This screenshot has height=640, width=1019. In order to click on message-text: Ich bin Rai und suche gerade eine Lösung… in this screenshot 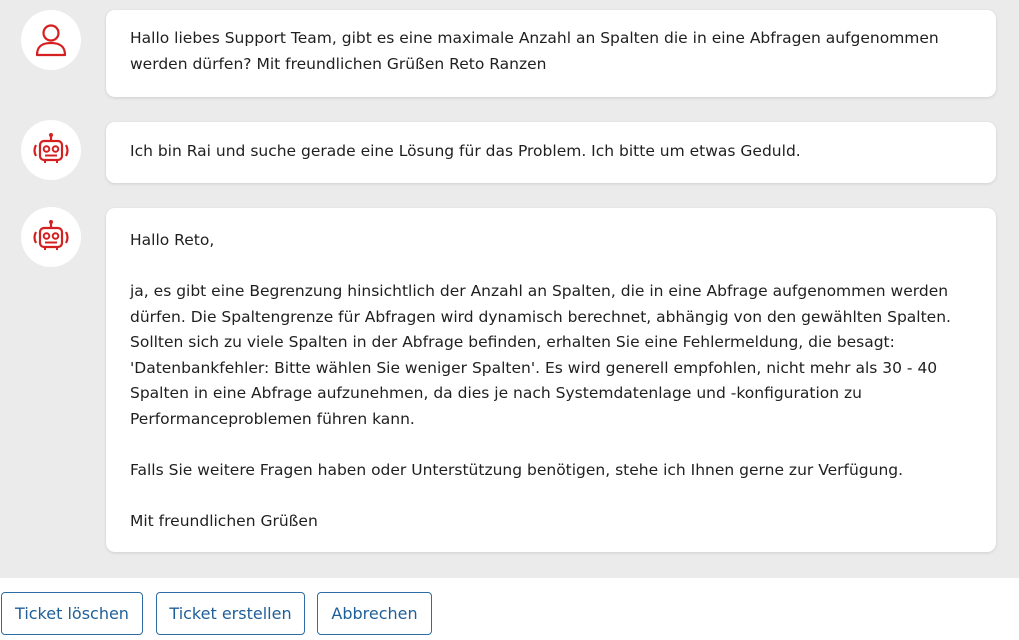, I will do `click(465, 151)`.